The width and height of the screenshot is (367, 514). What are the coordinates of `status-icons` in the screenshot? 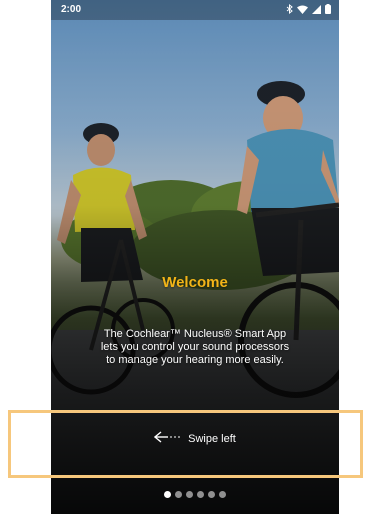 It's located at (308, 9).